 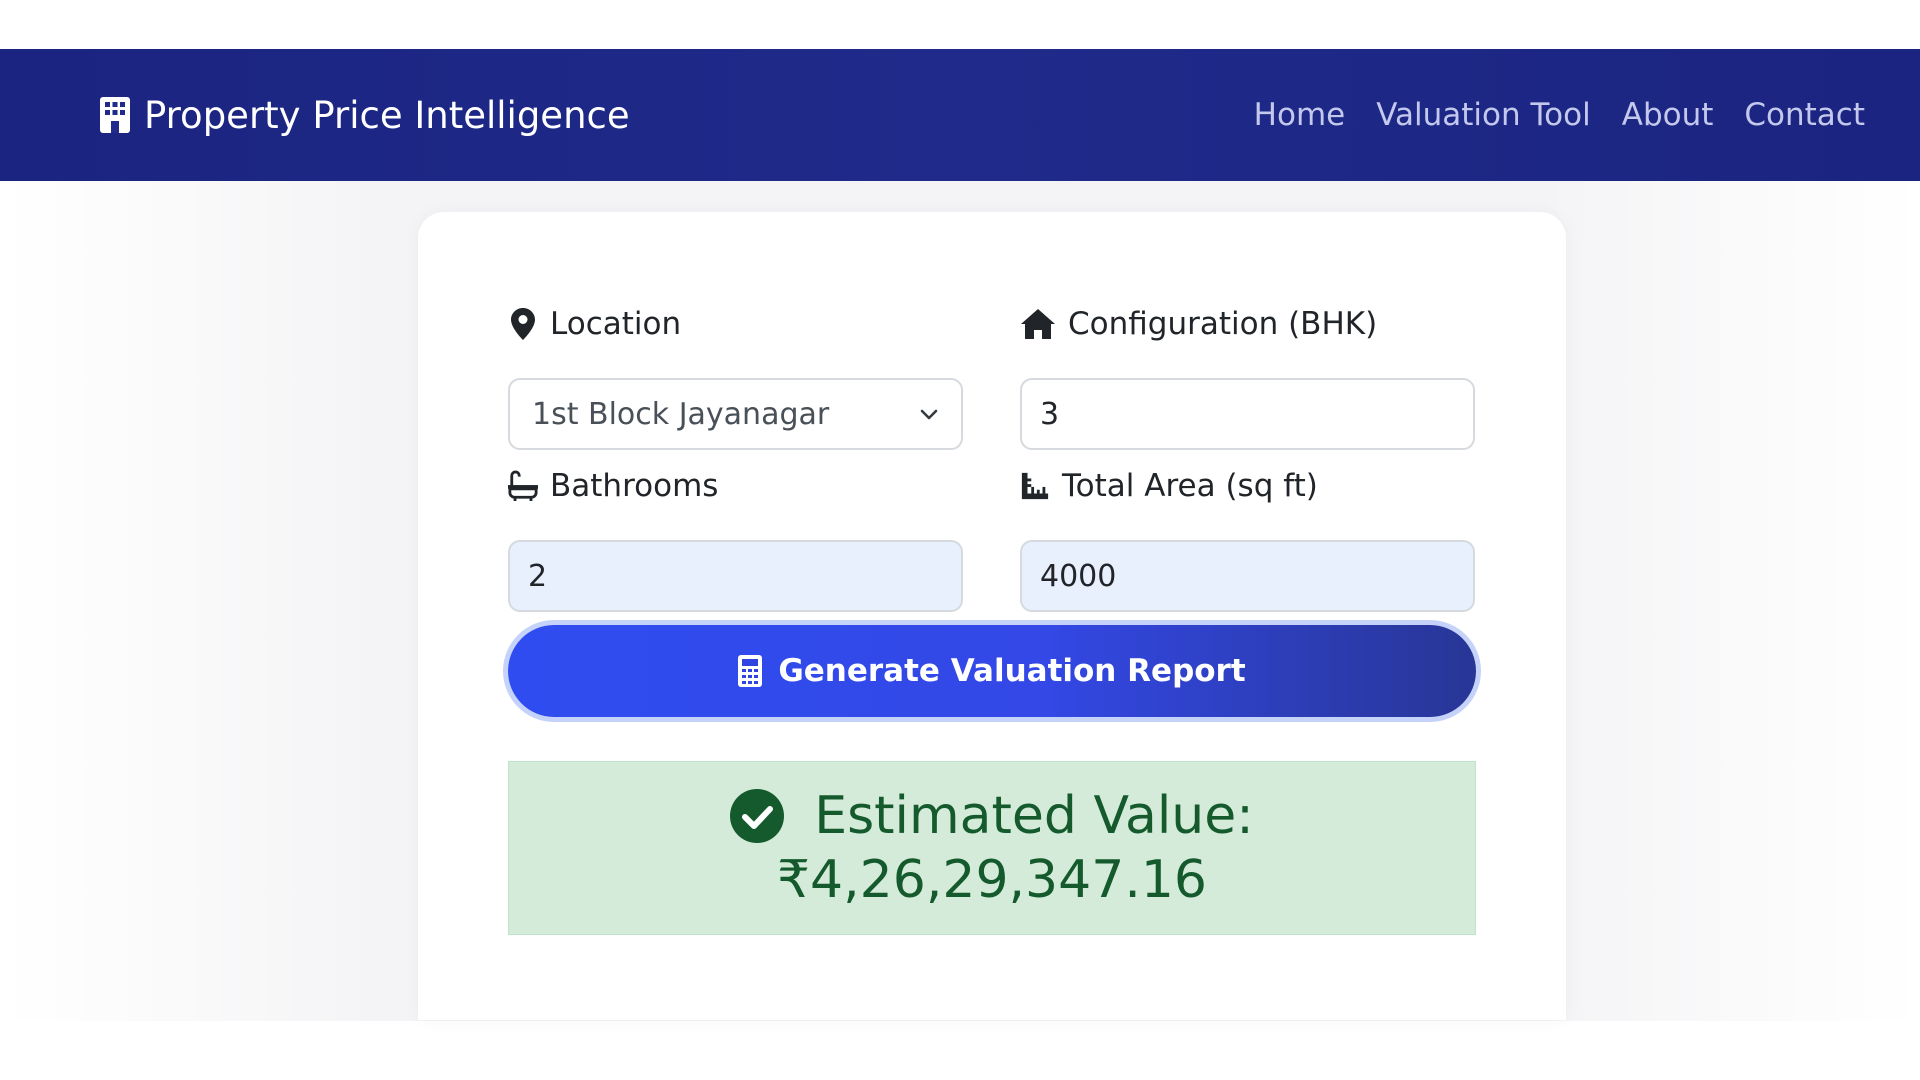 I want to click on area-input-value: 4000, so click(x=1078, y=576).